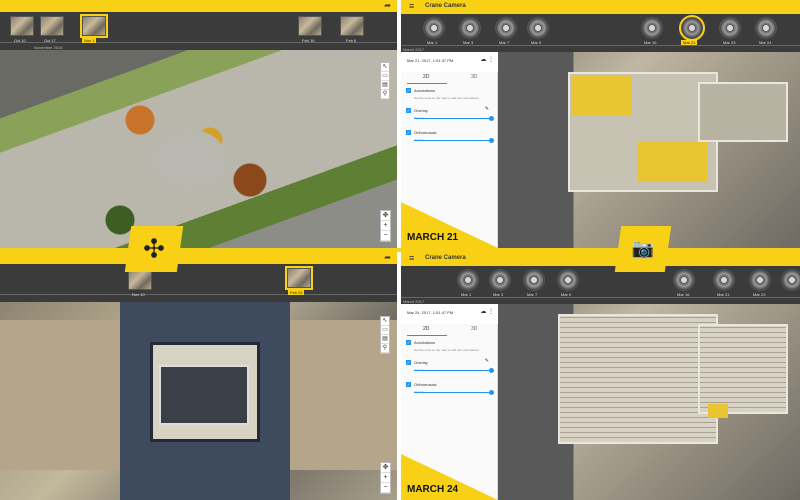  I want to click on capture-date: Mar 21, 2017, 1:51:37 PM, so click(430, 60).